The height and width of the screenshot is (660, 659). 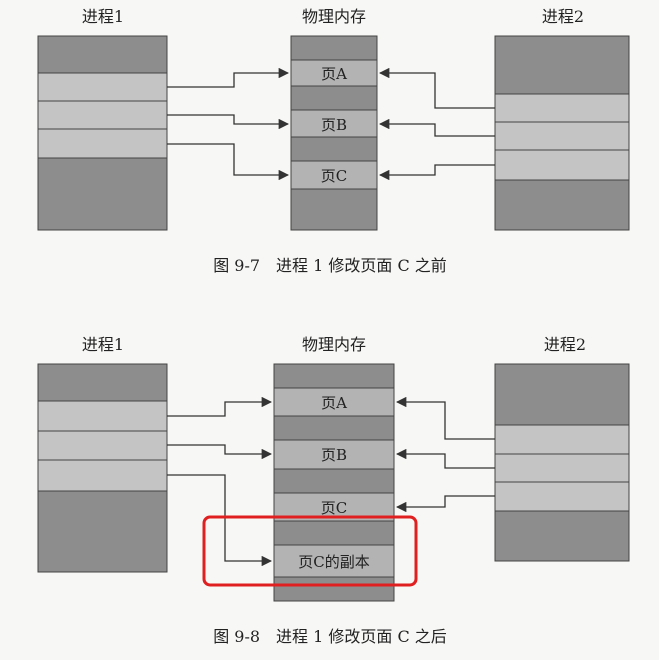 What do you see at coordinates (334, 176) in the screenshot?
I see `page-c-label: 页C` at bounding box center [334, 176].